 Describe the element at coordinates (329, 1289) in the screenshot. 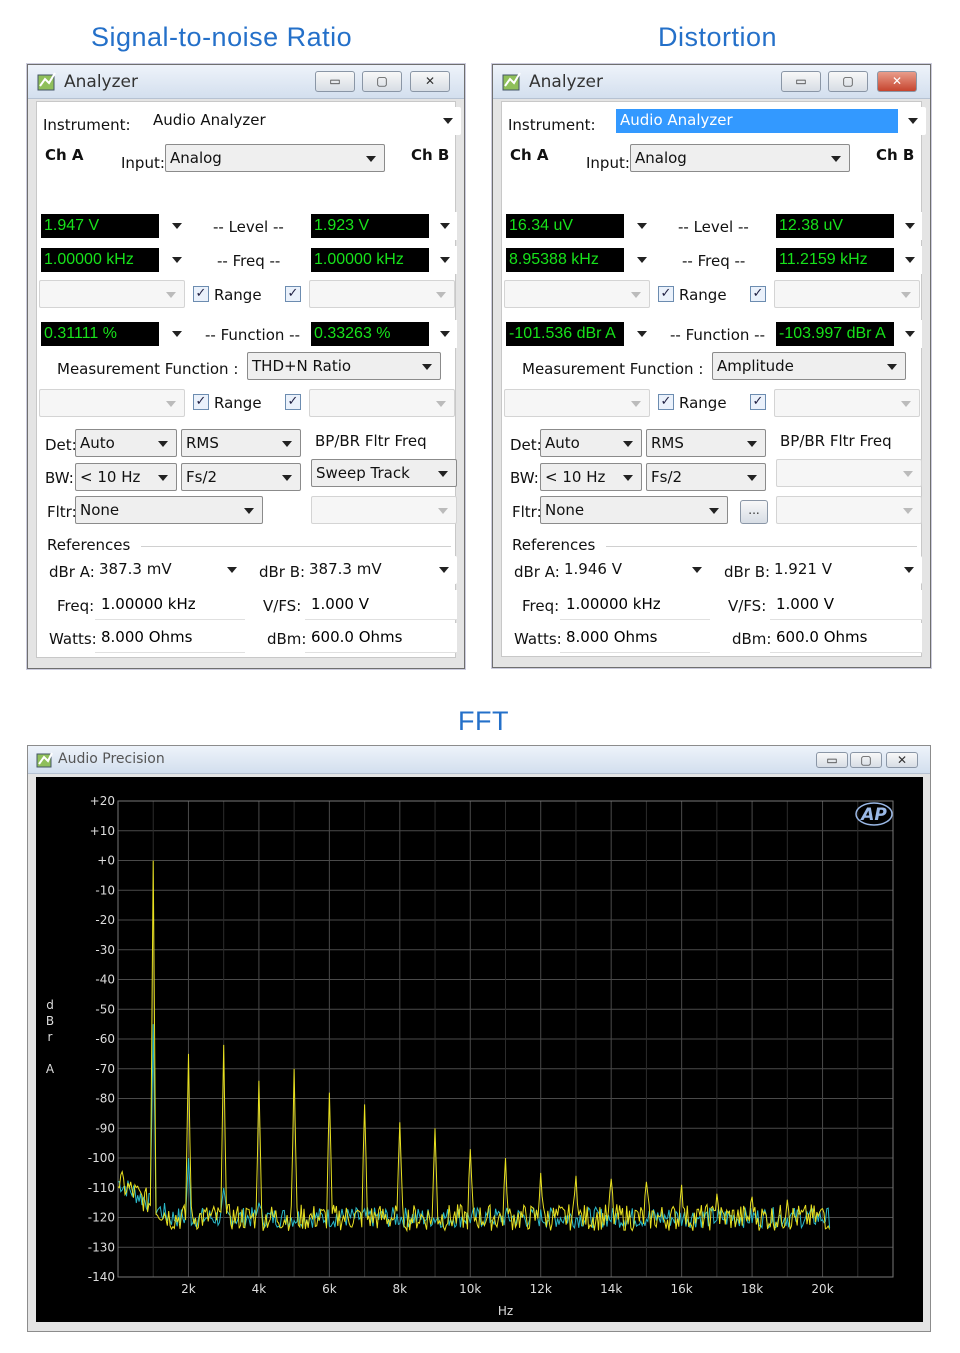

I see `x-tick-label: 6k` at that location.